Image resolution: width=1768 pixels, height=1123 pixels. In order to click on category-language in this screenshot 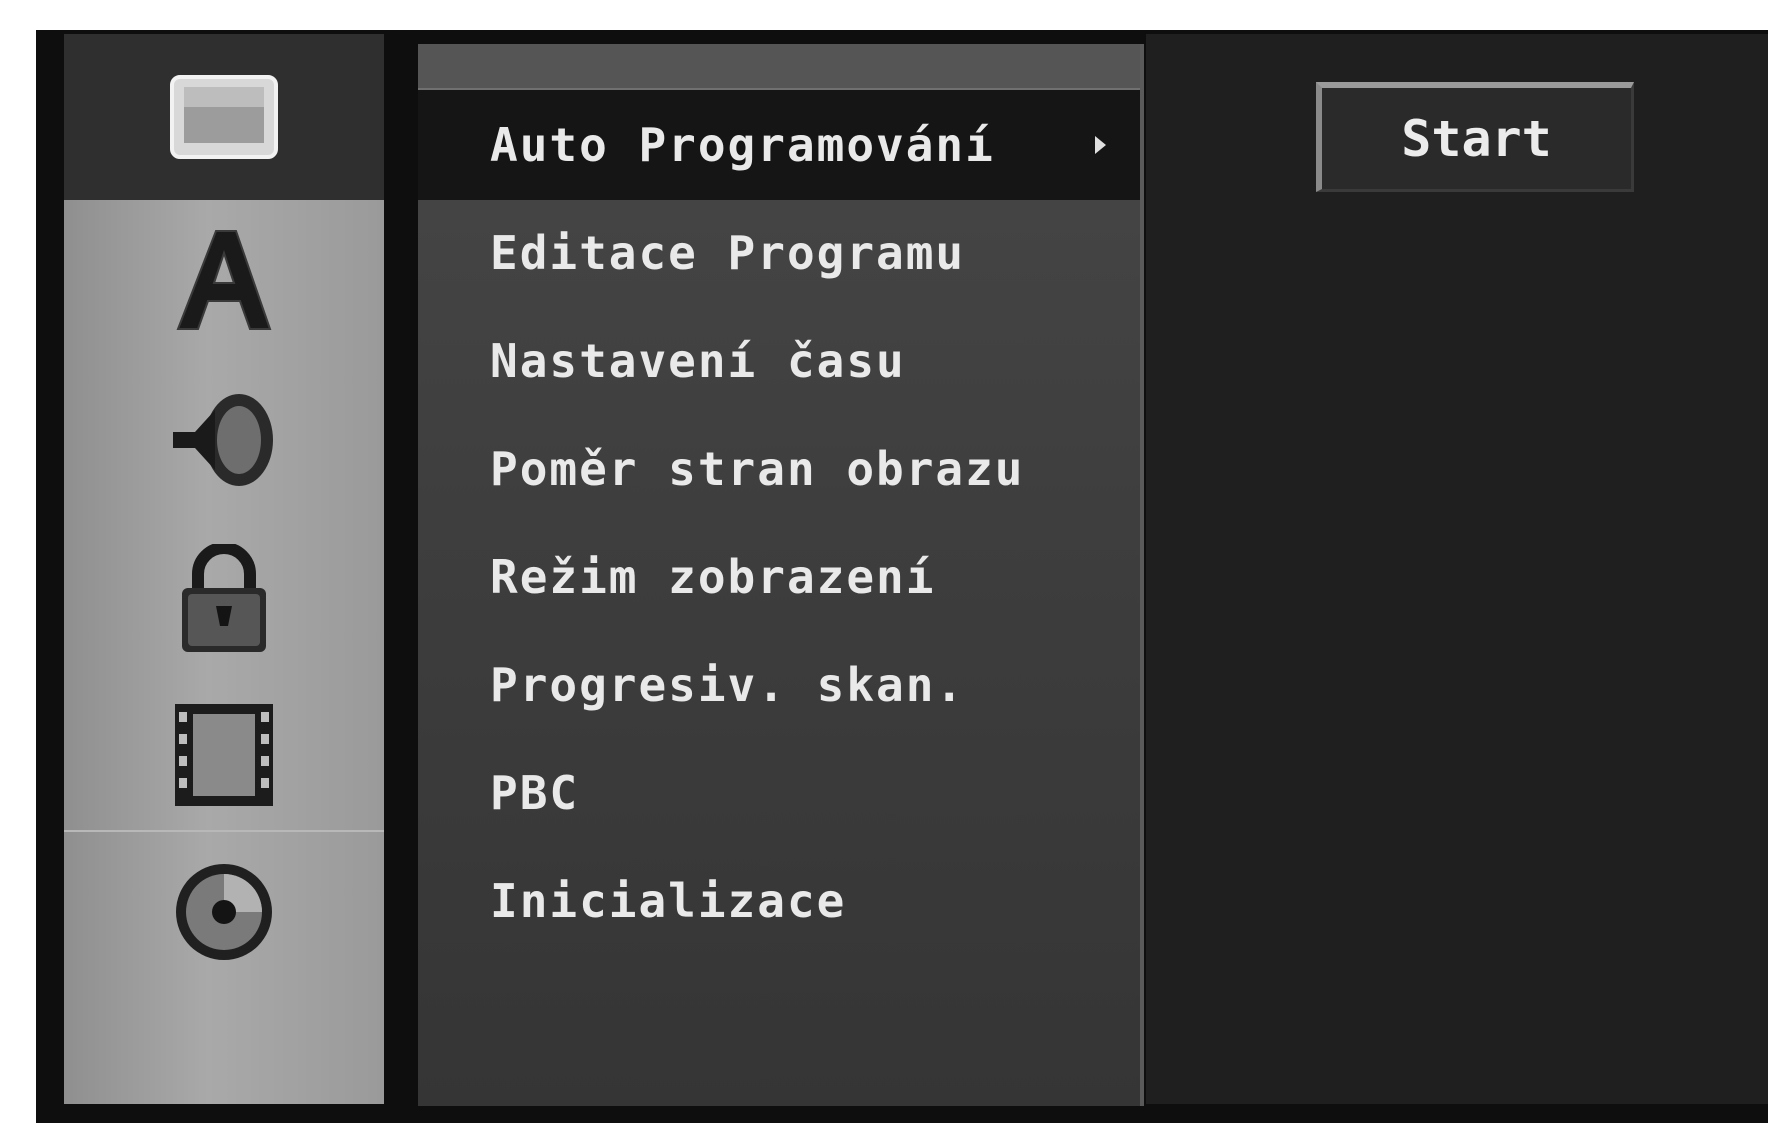, I will do `click(224, 280)`.